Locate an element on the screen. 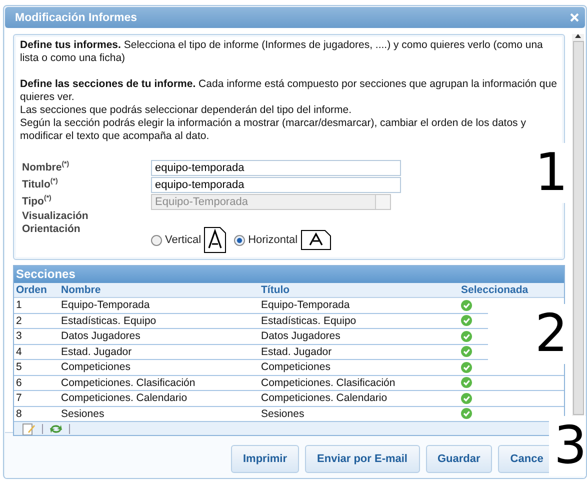  action-button: Imprimir is located at coordinates (265, 459).